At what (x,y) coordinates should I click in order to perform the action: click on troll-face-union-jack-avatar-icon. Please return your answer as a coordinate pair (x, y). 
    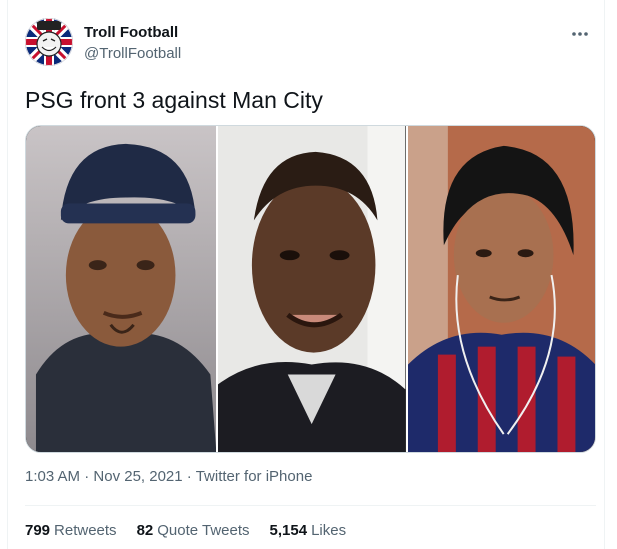
    Looking at the image, I should click on (49, 42).